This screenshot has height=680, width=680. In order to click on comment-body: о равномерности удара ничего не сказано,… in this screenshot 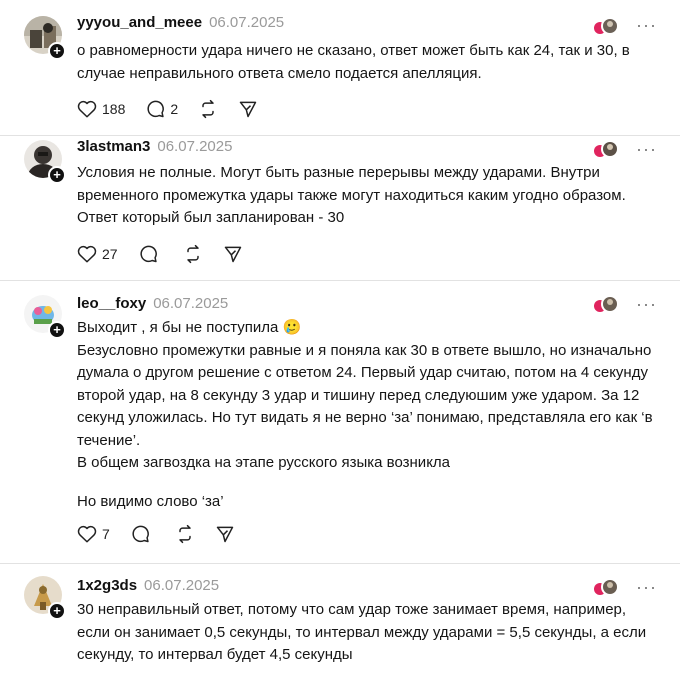, I will do `click(367, 62)`.